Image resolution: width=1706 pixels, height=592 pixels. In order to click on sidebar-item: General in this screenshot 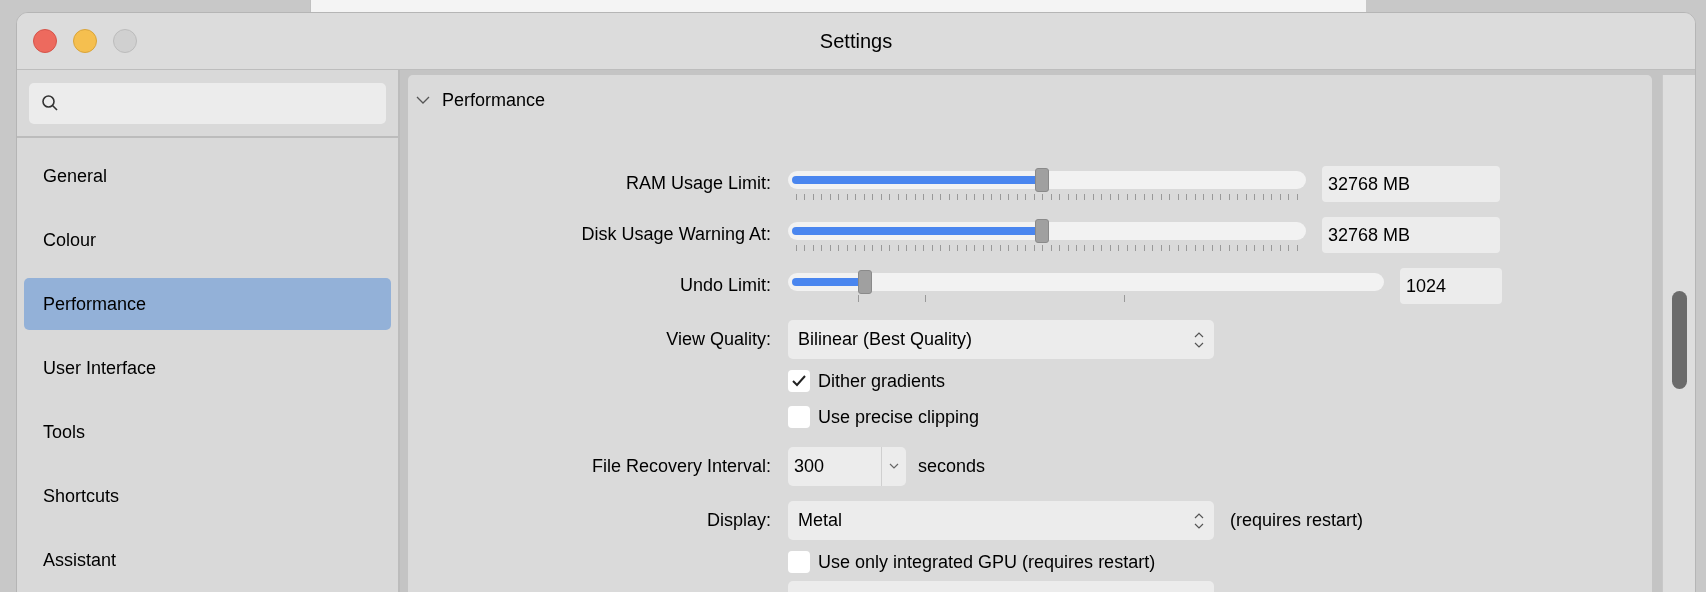, I will do `click(207, 176)`.